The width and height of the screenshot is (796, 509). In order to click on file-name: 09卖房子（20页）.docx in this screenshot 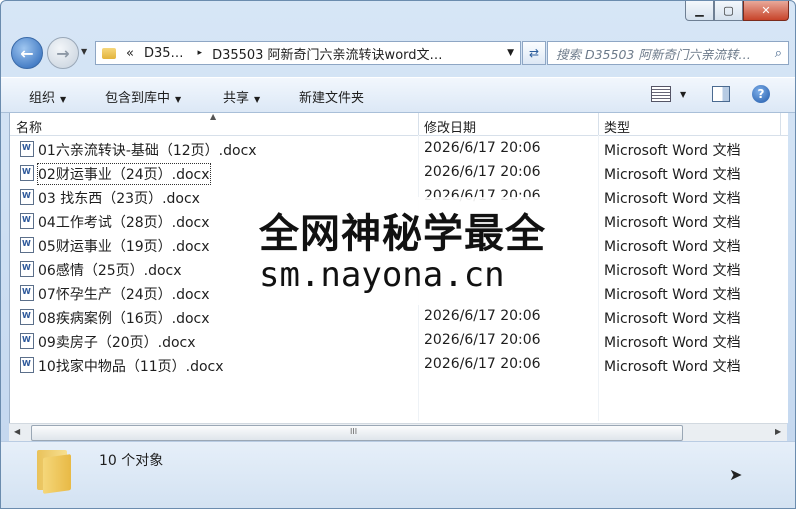, I will do `click(117, 342)`.